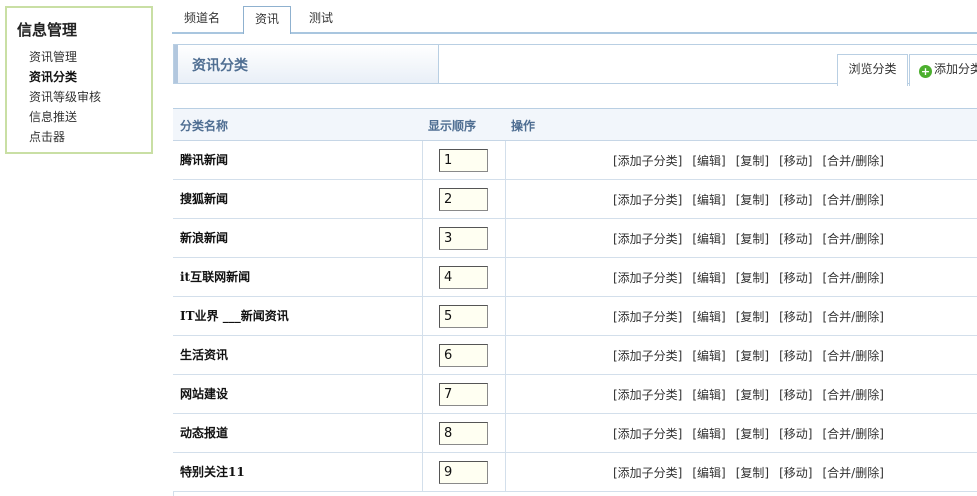  What do you see at coordinates (575, 160) in the screenshot?
I see `table-row: 腾讯新闻 [添加子分类] [编辑] [复制] [移动] [合并/删除]` at bounding box center [575, 160].